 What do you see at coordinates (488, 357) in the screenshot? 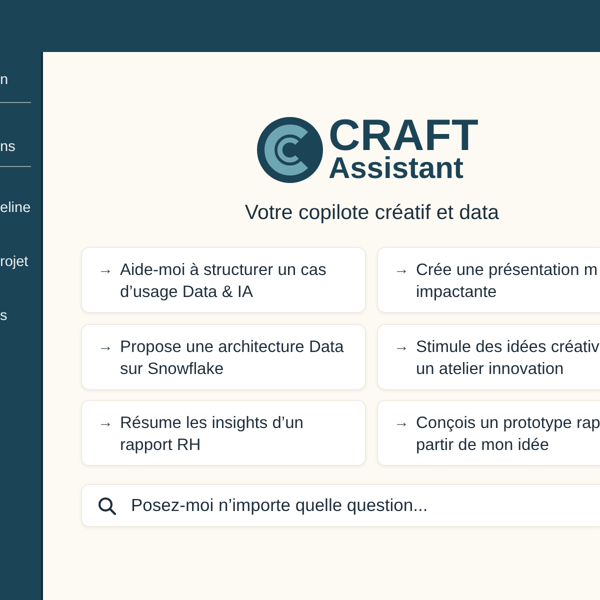
I see `prompt-card: → Stimule des idées créativ un atelier innovation` at bounding box center [488, 357].